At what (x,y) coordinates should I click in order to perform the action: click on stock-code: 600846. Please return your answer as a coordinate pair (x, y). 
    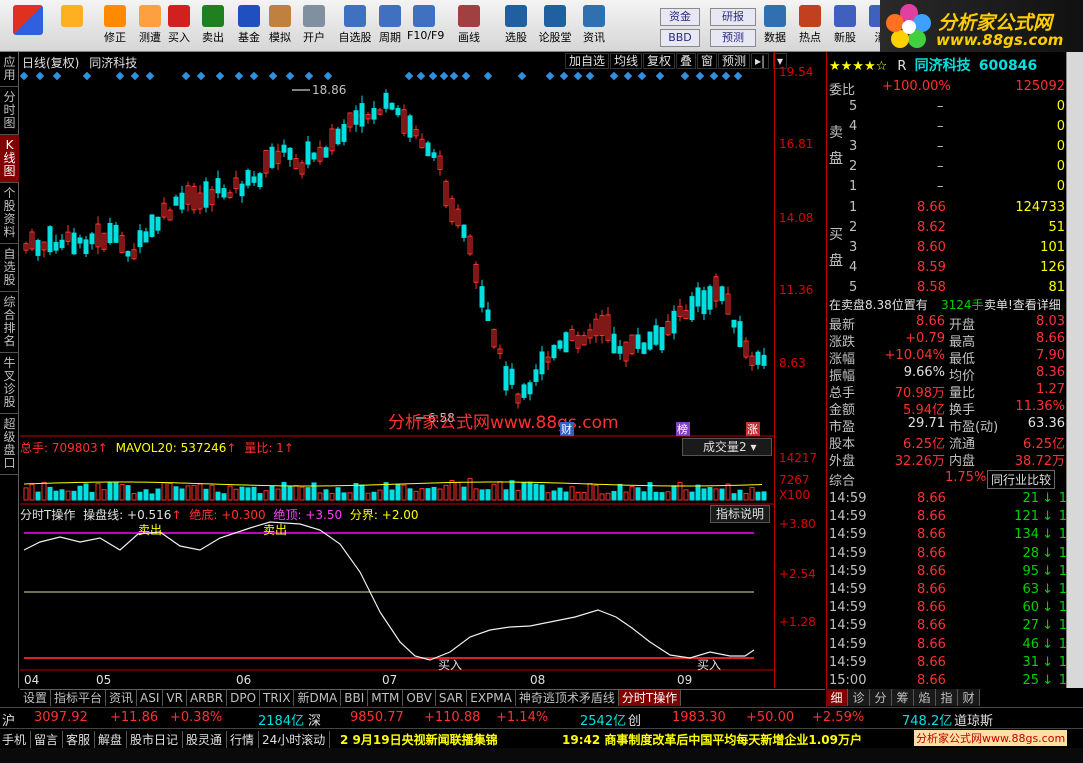
    Looking at the image, I should click on (1008, 66).